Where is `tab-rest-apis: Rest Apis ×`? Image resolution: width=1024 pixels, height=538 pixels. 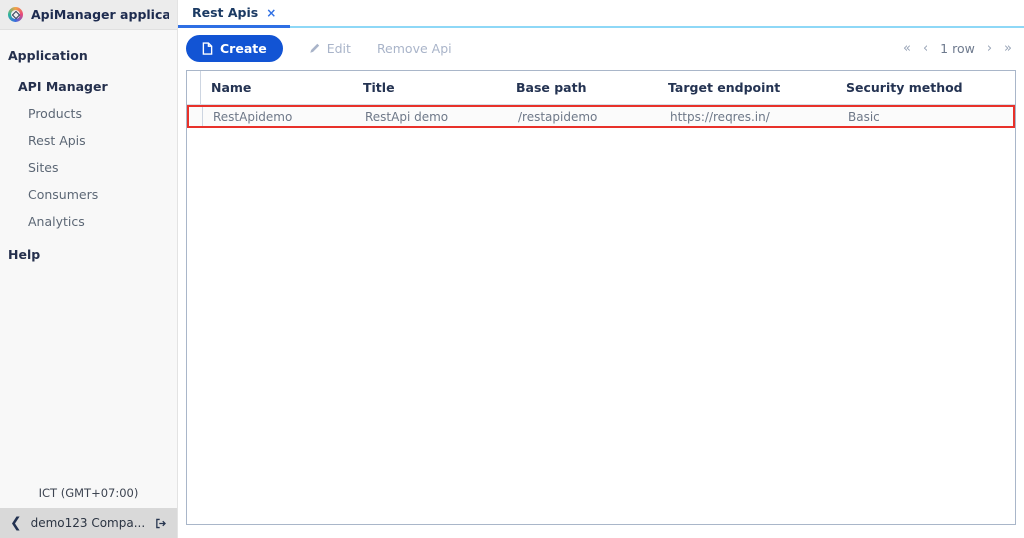 tab-rest-apis: Rest Apis × is located at coordinates (234, 14).